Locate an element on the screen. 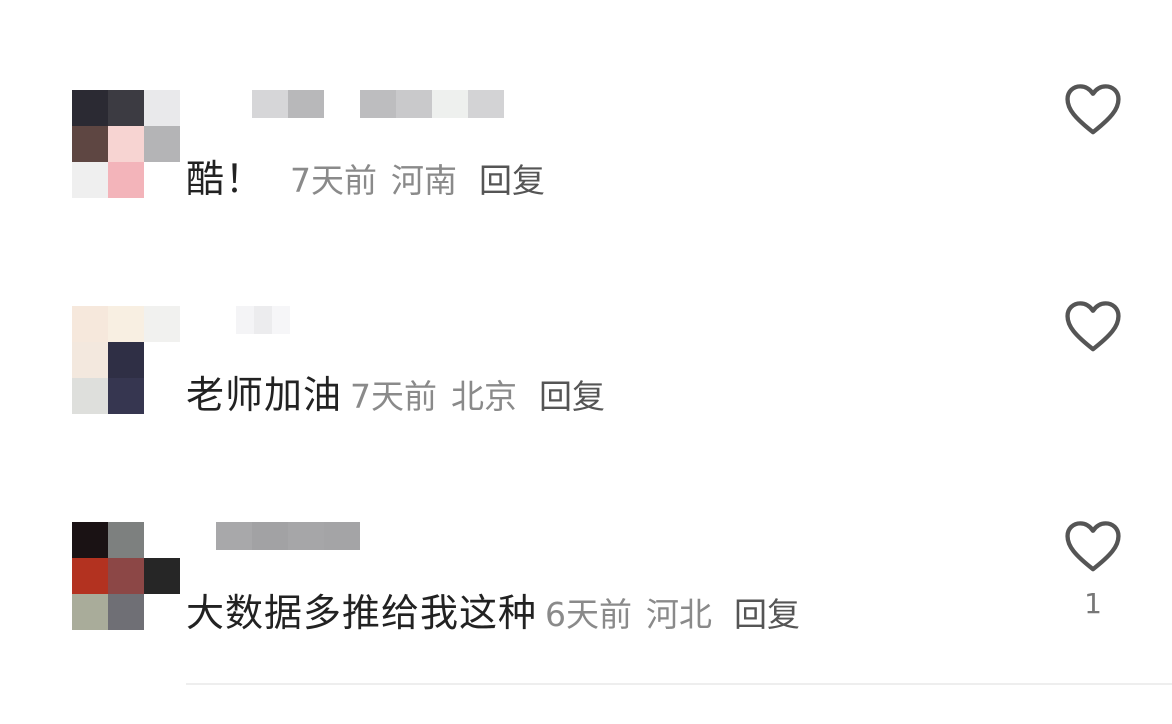  comment-location: 河北 is located at coordinates (679, 614).